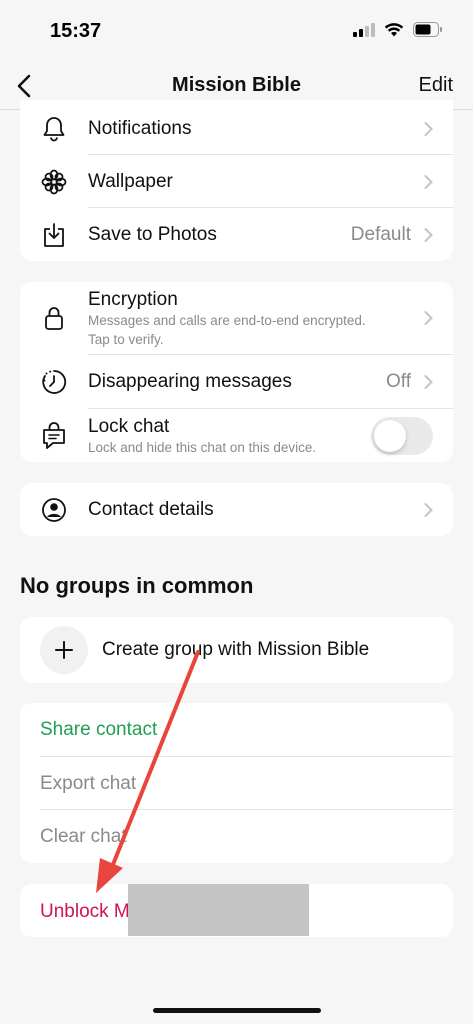 Image resolution: width=473 pixels, height=1024 pixels. What do you see at coordinates (237, 1010) in the screenshot?
I see `home-indicator` at bounding box center [237, 1010].